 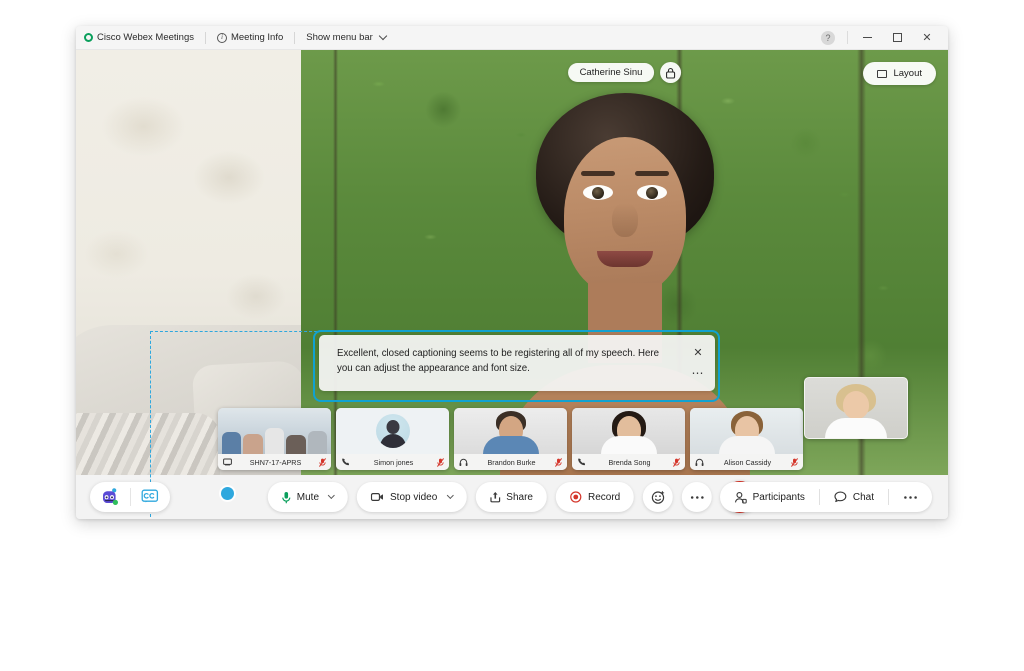 I want to click on stop-video-label: Stop video, so click(x=414, y=497).